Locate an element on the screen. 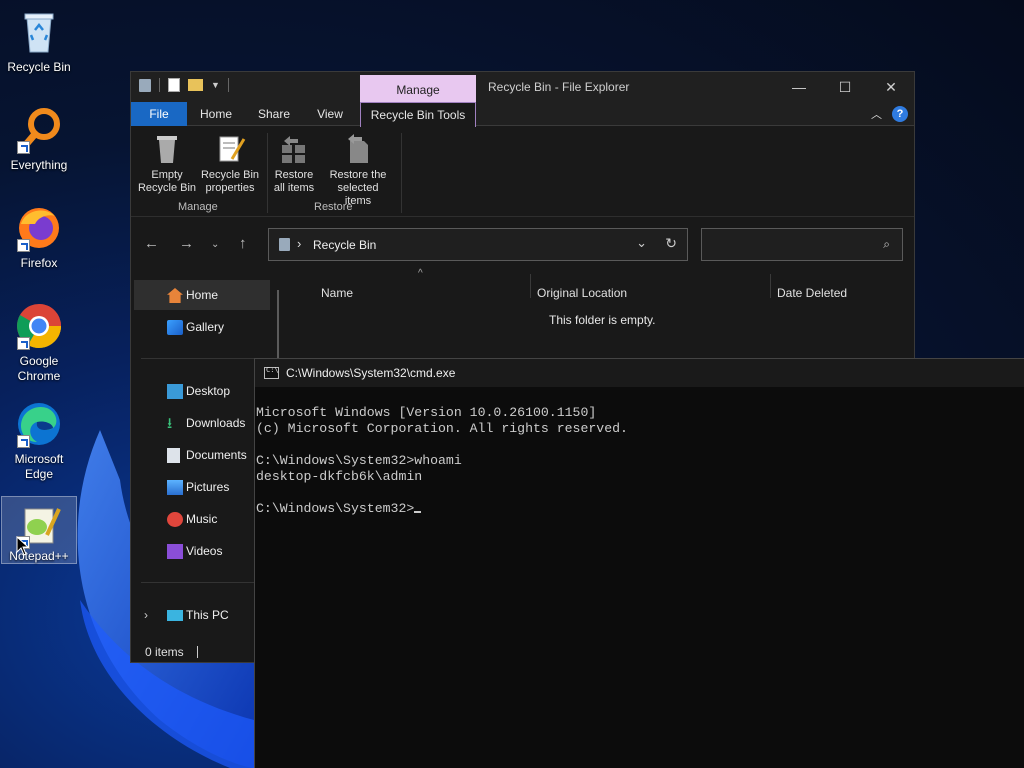 Image resolution: width=1024 pixels, height=768 pixels. tab-file: File is located at coordinates (159, 114).